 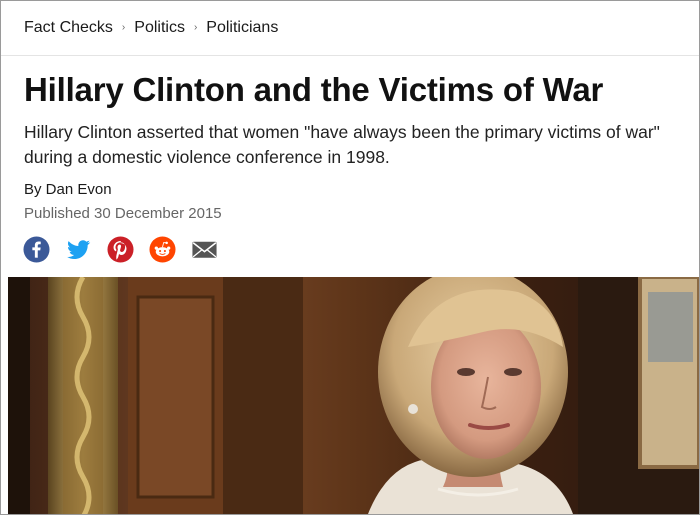 I want to click on facebook-icon, so click(x=36, y=249).